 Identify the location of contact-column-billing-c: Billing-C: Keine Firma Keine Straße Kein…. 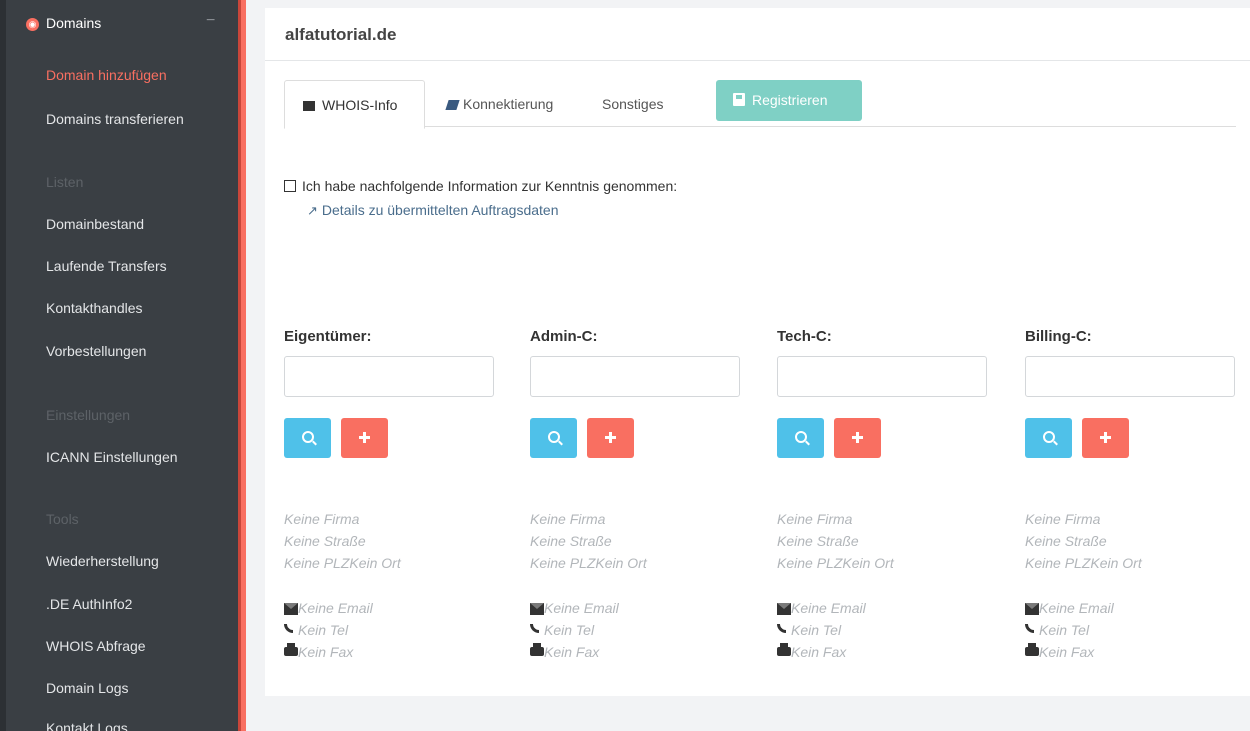
(1131, 498).